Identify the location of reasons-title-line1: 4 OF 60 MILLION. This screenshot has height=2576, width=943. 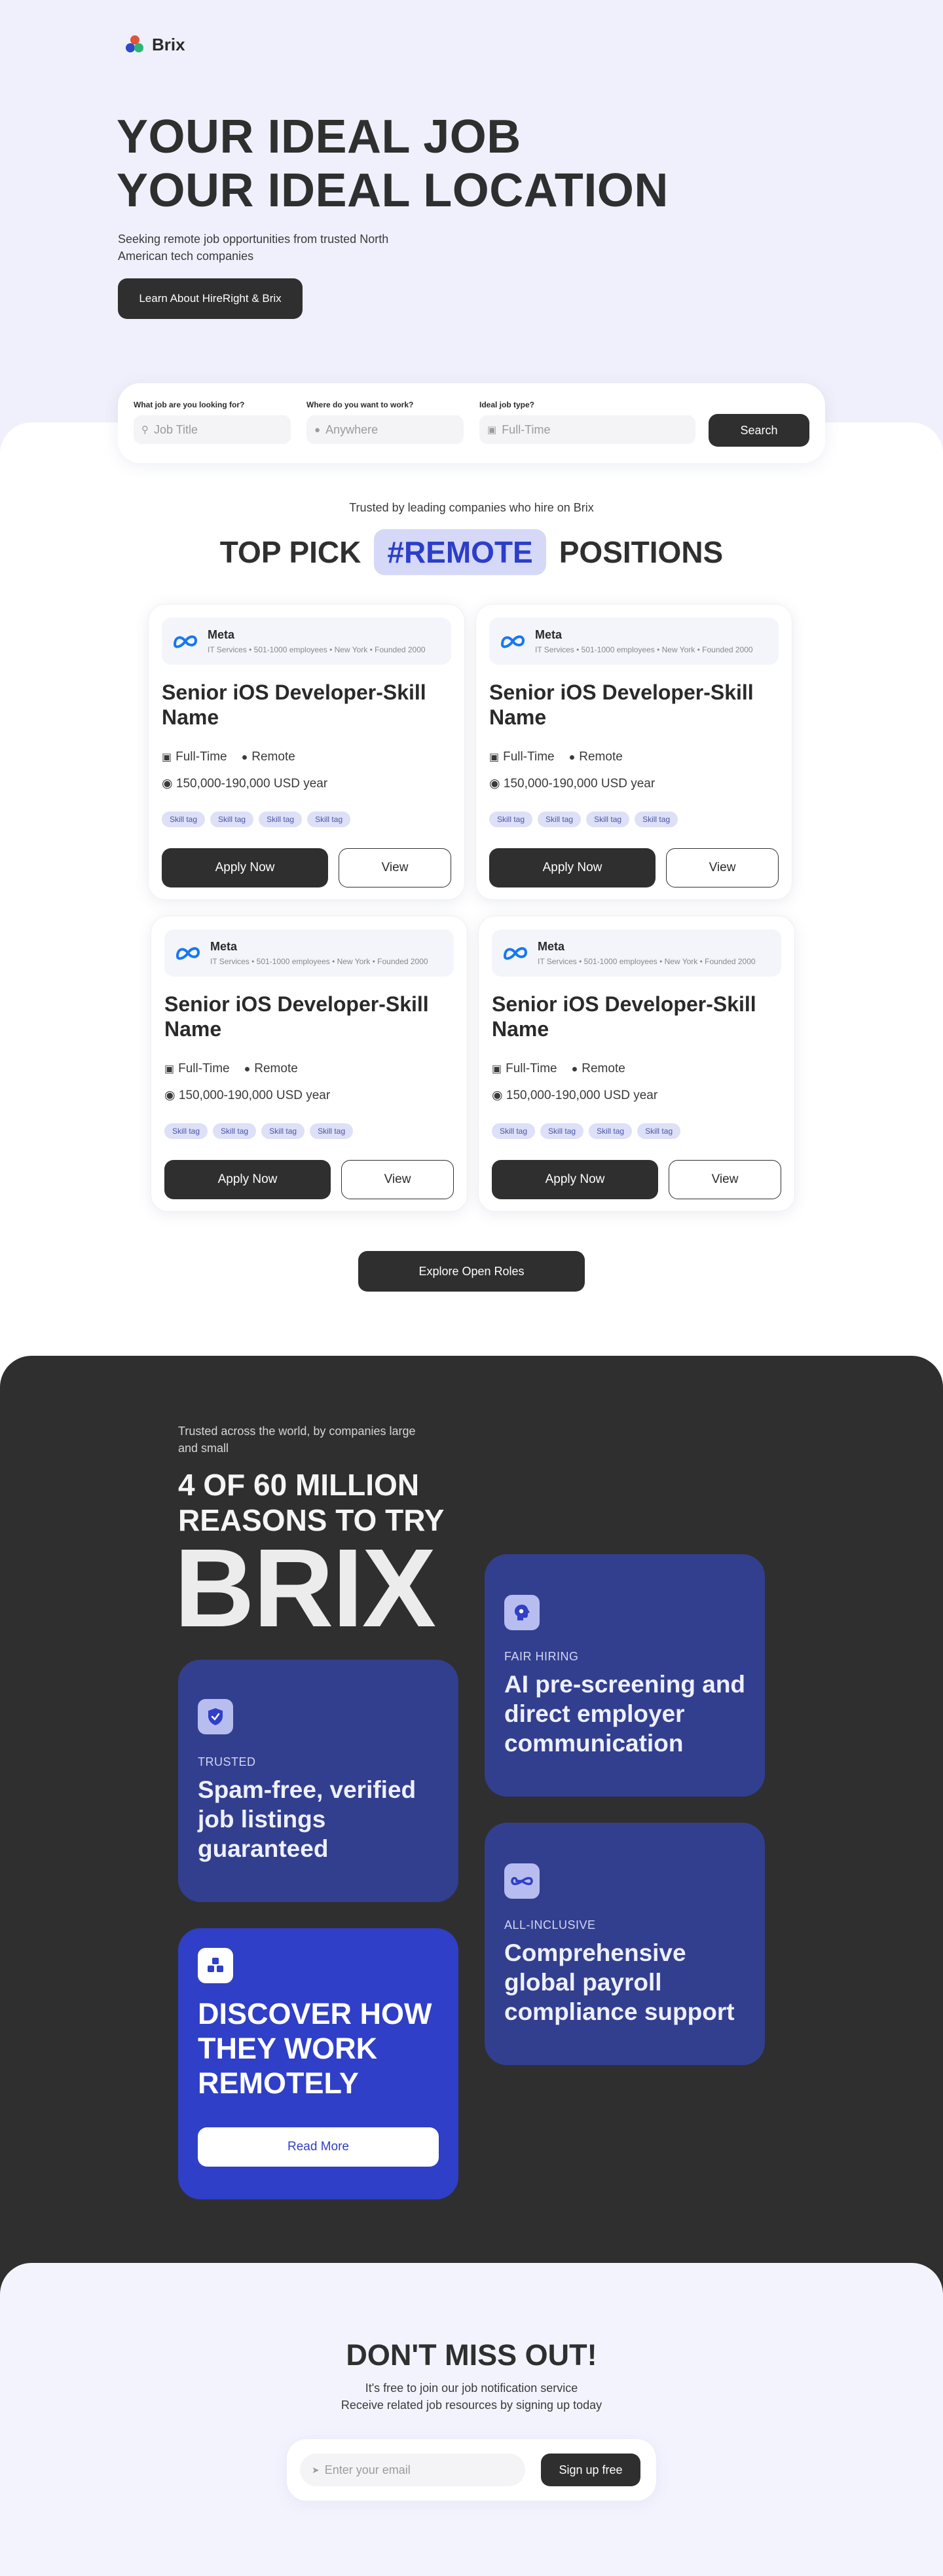
(299, 1485).